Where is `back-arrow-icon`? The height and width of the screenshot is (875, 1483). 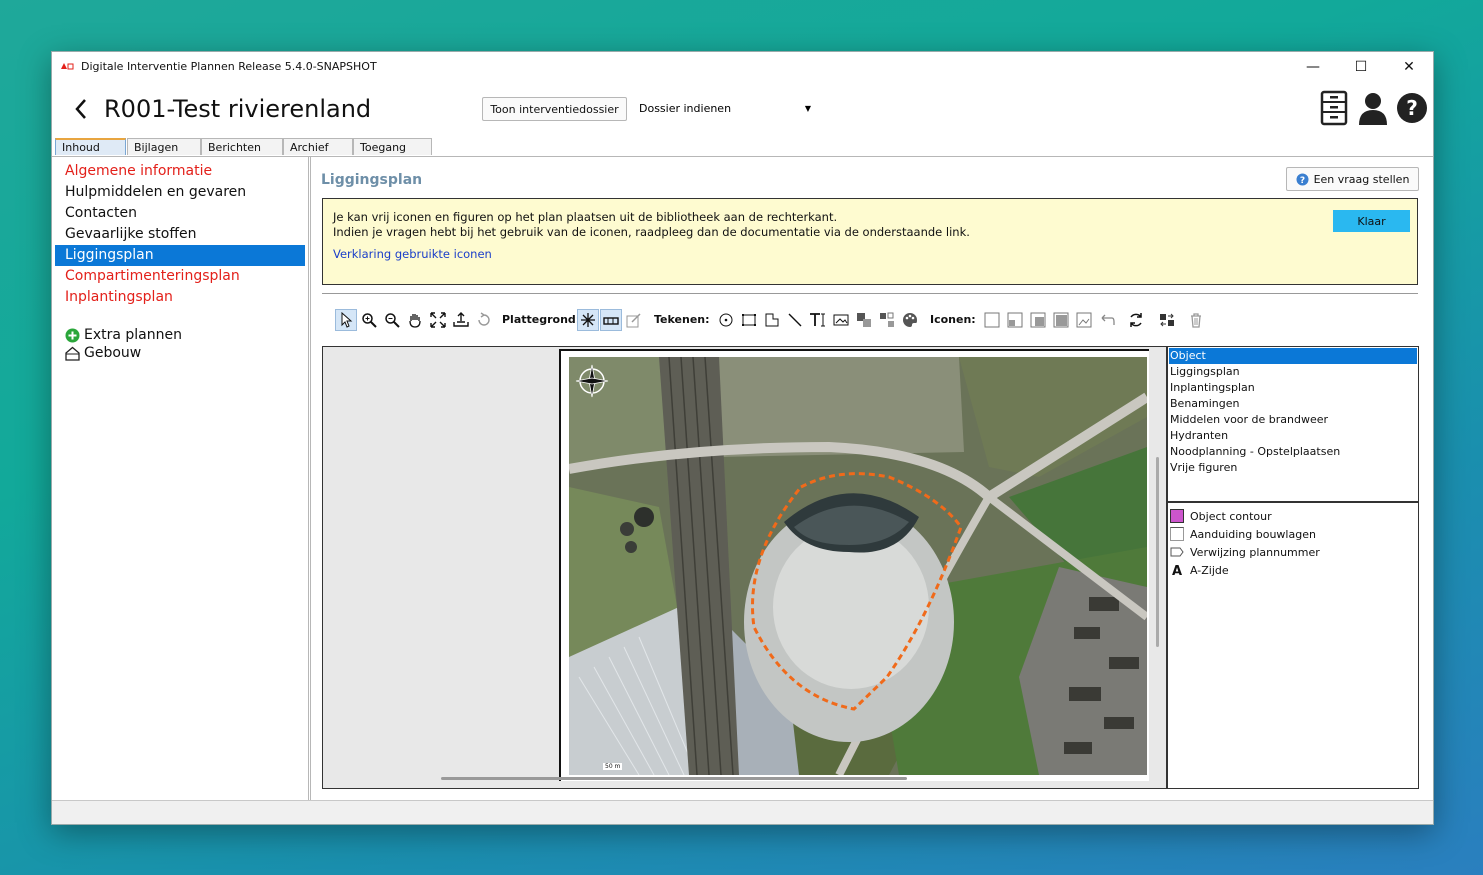
back-arrow-icon is located at coordinates (81, 109).